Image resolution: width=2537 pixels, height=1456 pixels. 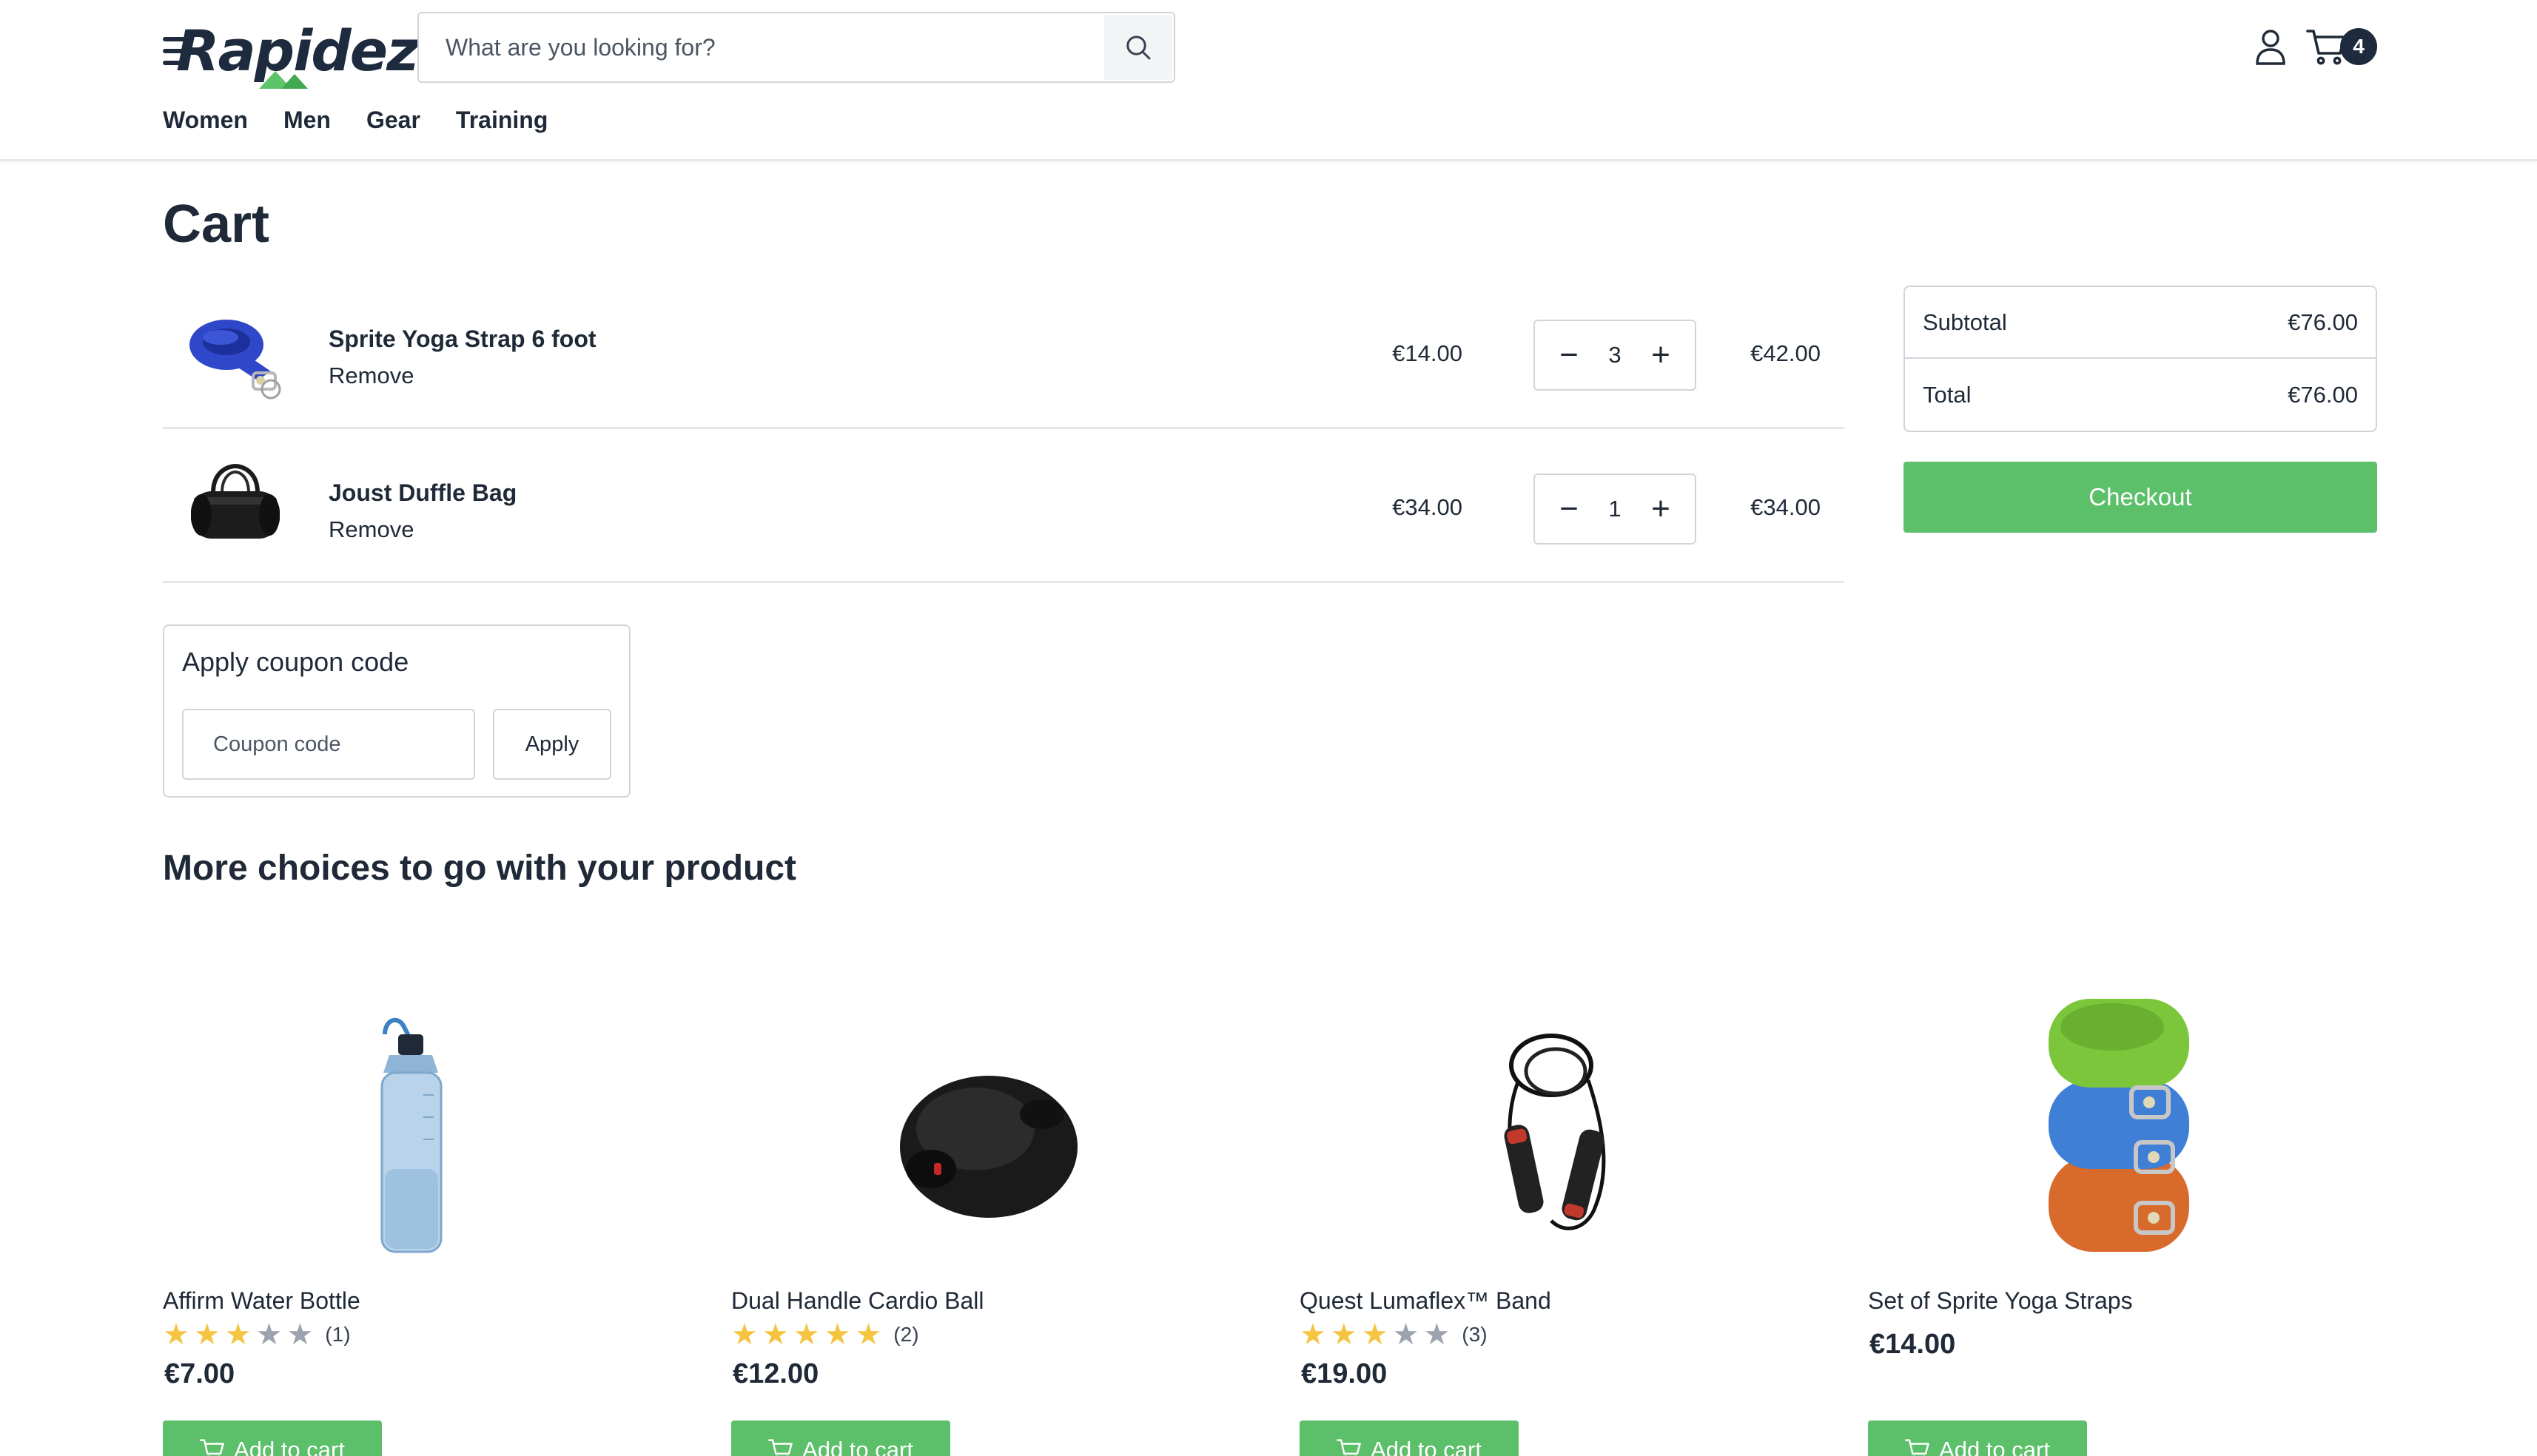 I want to click on coupon-box: Apply coupon code Apply, so click(x=397, y=711).